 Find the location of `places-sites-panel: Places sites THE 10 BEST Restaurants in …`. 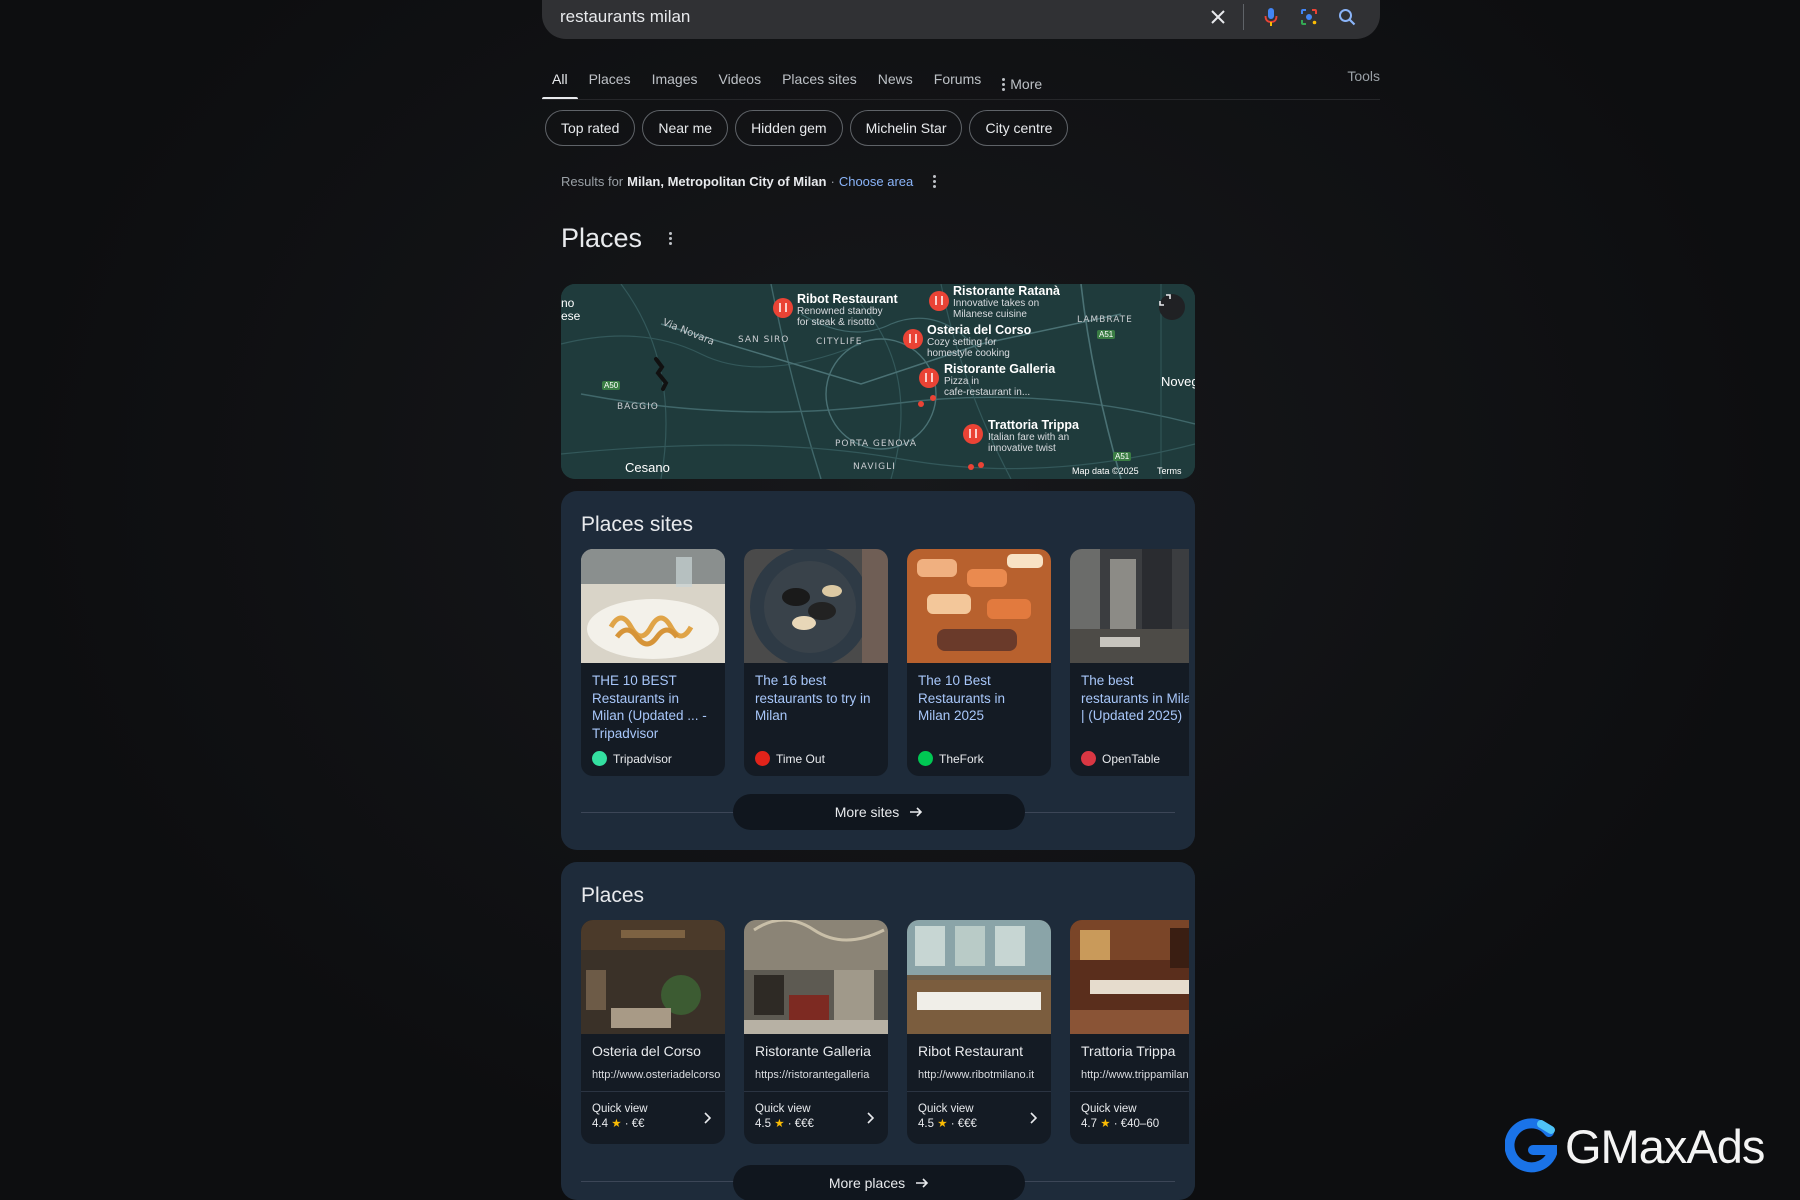

places-sites-panel: Places sites THE 10 BEST Restaurants in … is located at coordinates (878, 670).